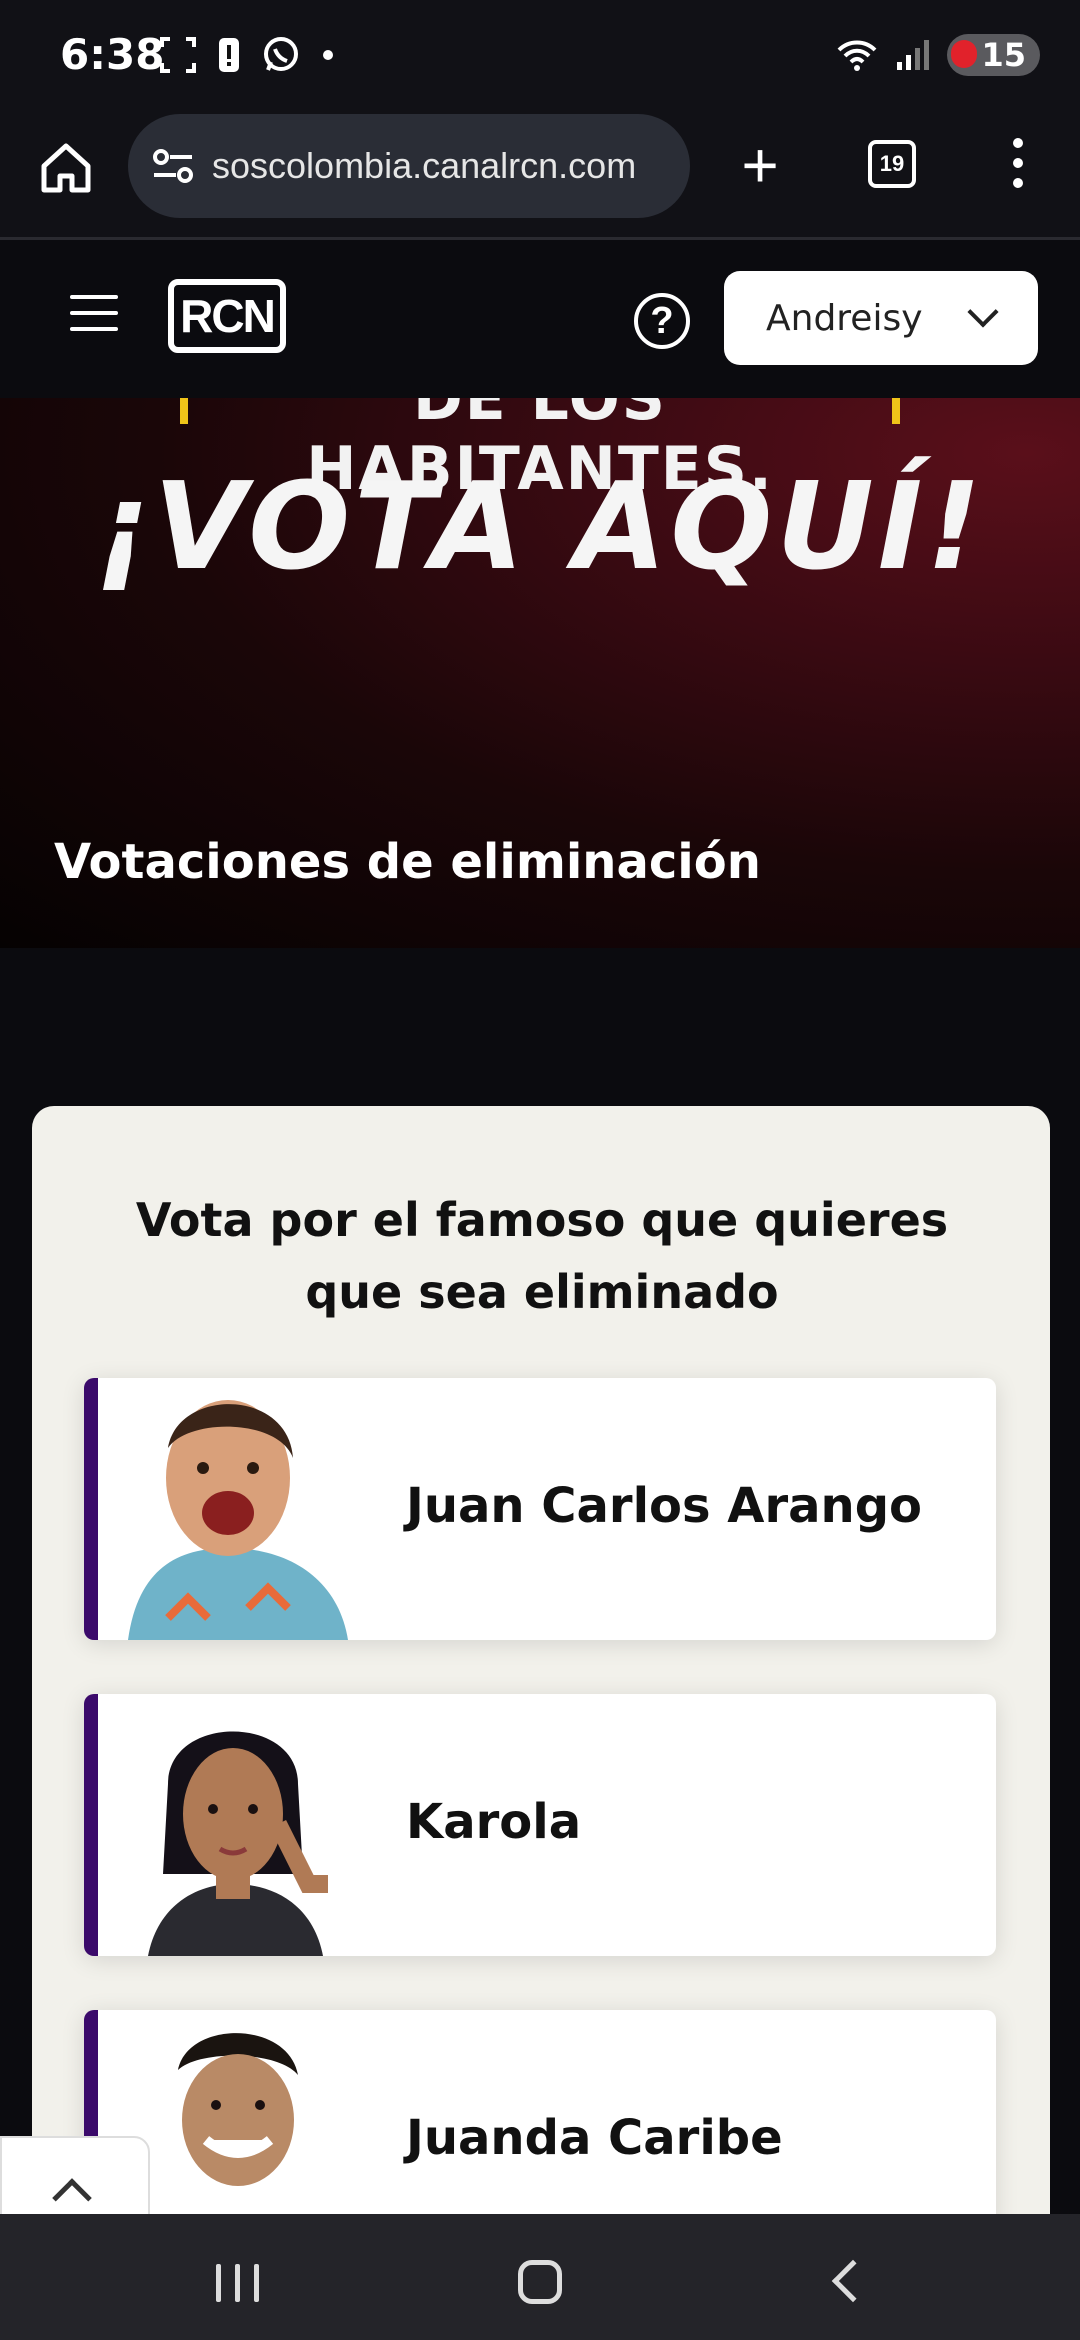 This screenshot has width=1080, height=2340. Describe the element at coordinates (1018, 166) in the screenshot. I see `browser-menu-icon` at that location.